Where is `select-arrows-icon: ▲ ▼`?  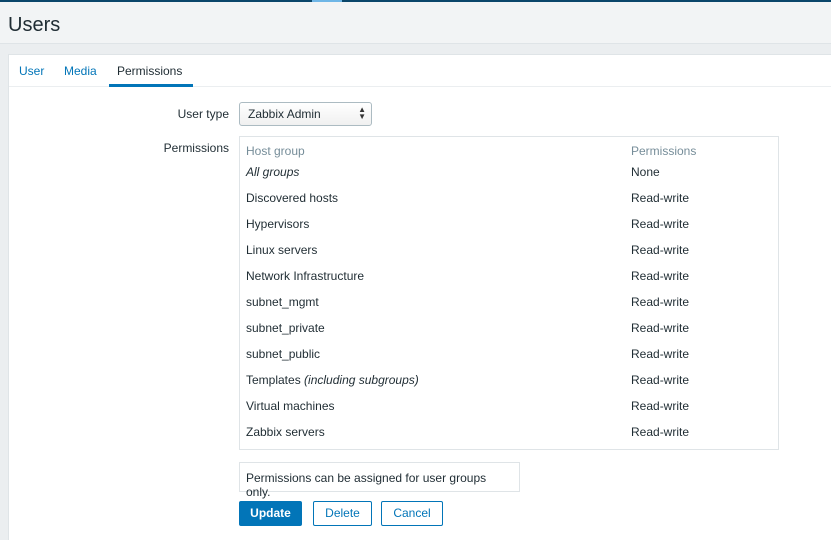 select-arrows-icon: ▲ ▼ is located at coordinates (362, 113).